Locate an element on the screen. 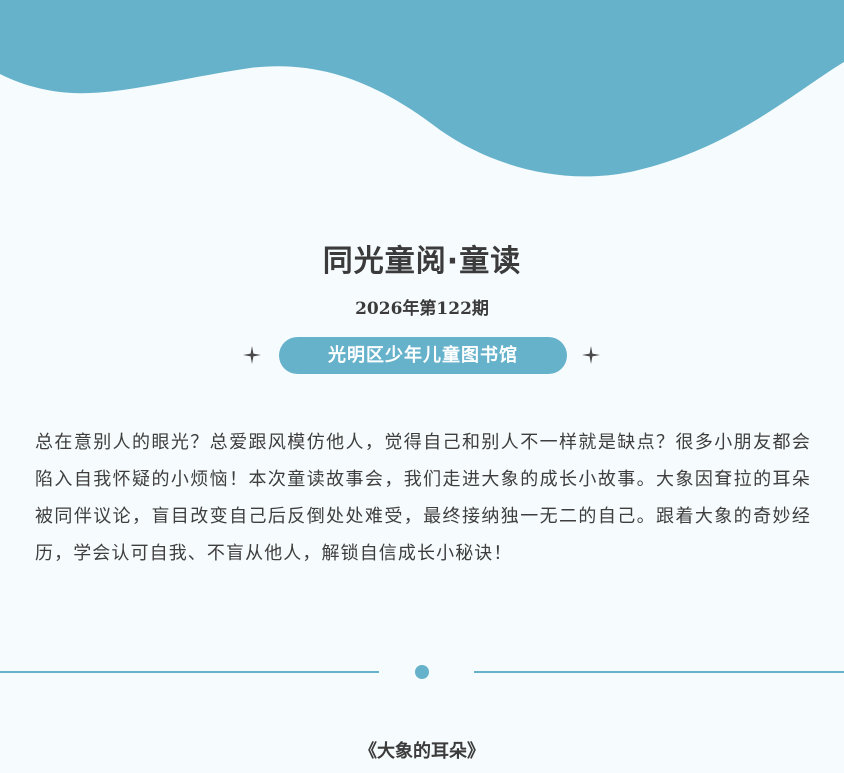 This screenshot has width=844, height=773. story-title: 《大象的耳朵》 is located at coordinates (422, 751).